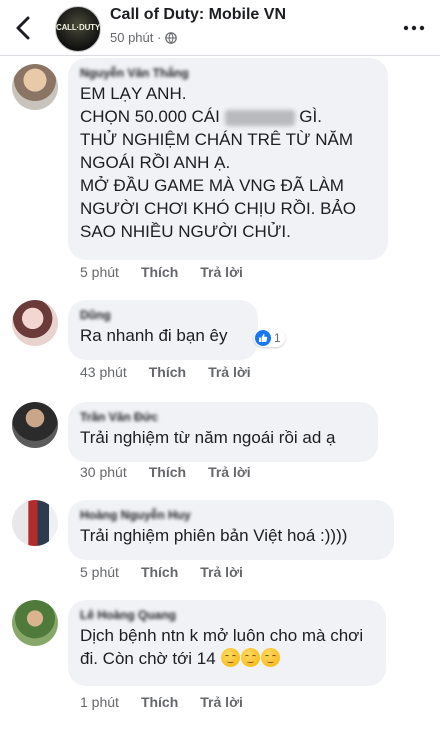  I want to click on comment-author: Dũng, so click(163, 316).